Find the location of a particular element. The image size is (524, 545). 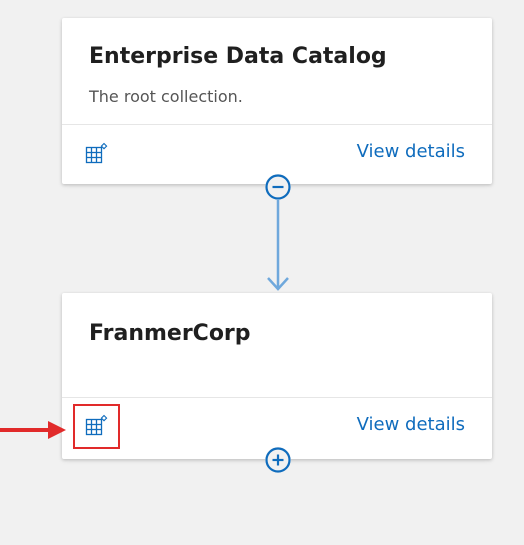

expand-plus-icon is located at coordinates (278, 460).